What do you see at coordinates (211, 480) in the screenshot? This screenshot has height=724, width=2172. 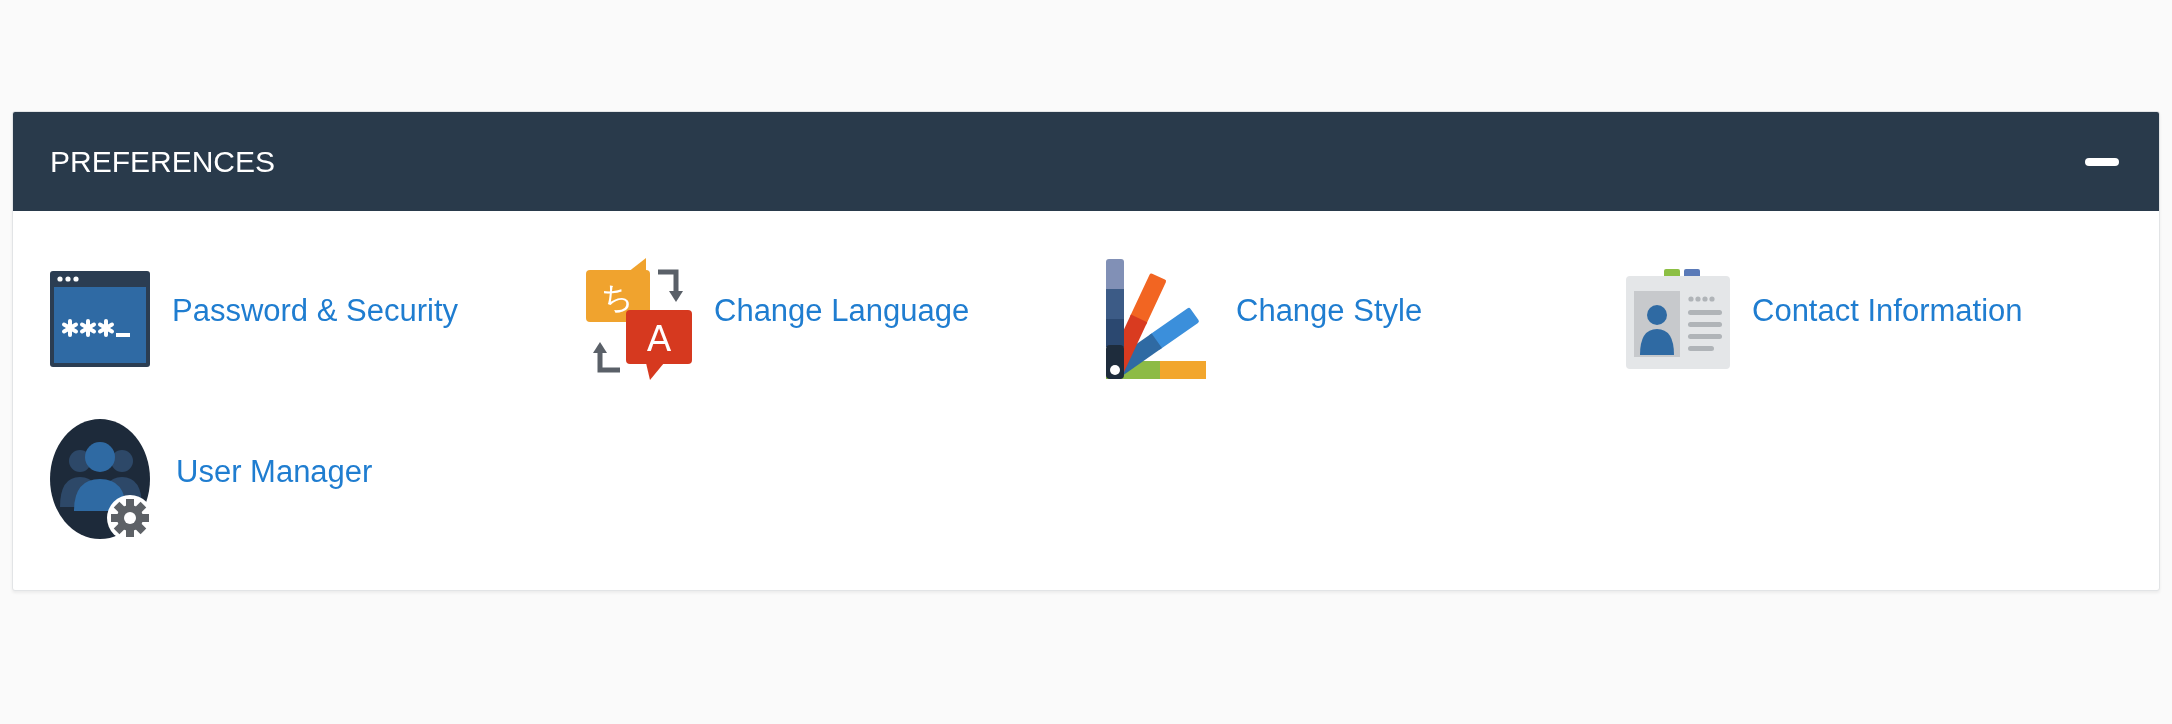 I see `user-manager-link: User Manager` at bounding box center [211, 480].